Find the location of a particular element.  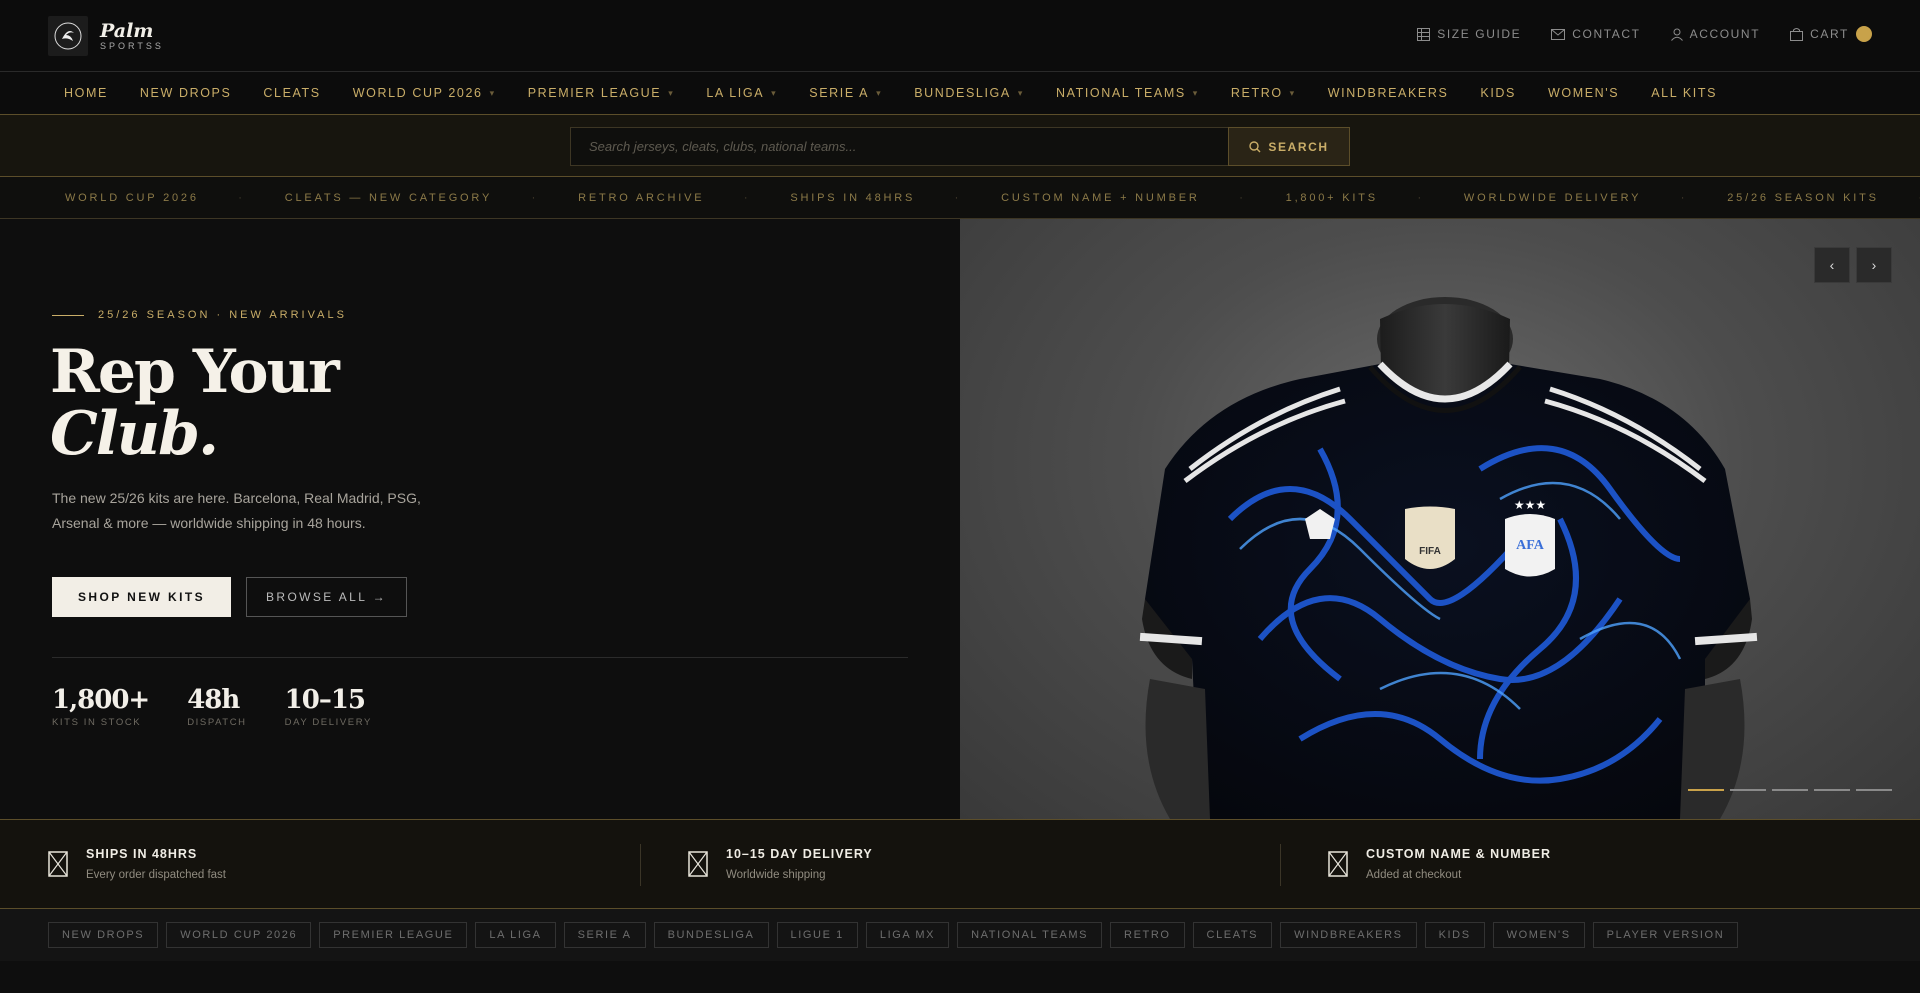

tag-women-s: WOMEN'S is located at coordinates (1538, 935).